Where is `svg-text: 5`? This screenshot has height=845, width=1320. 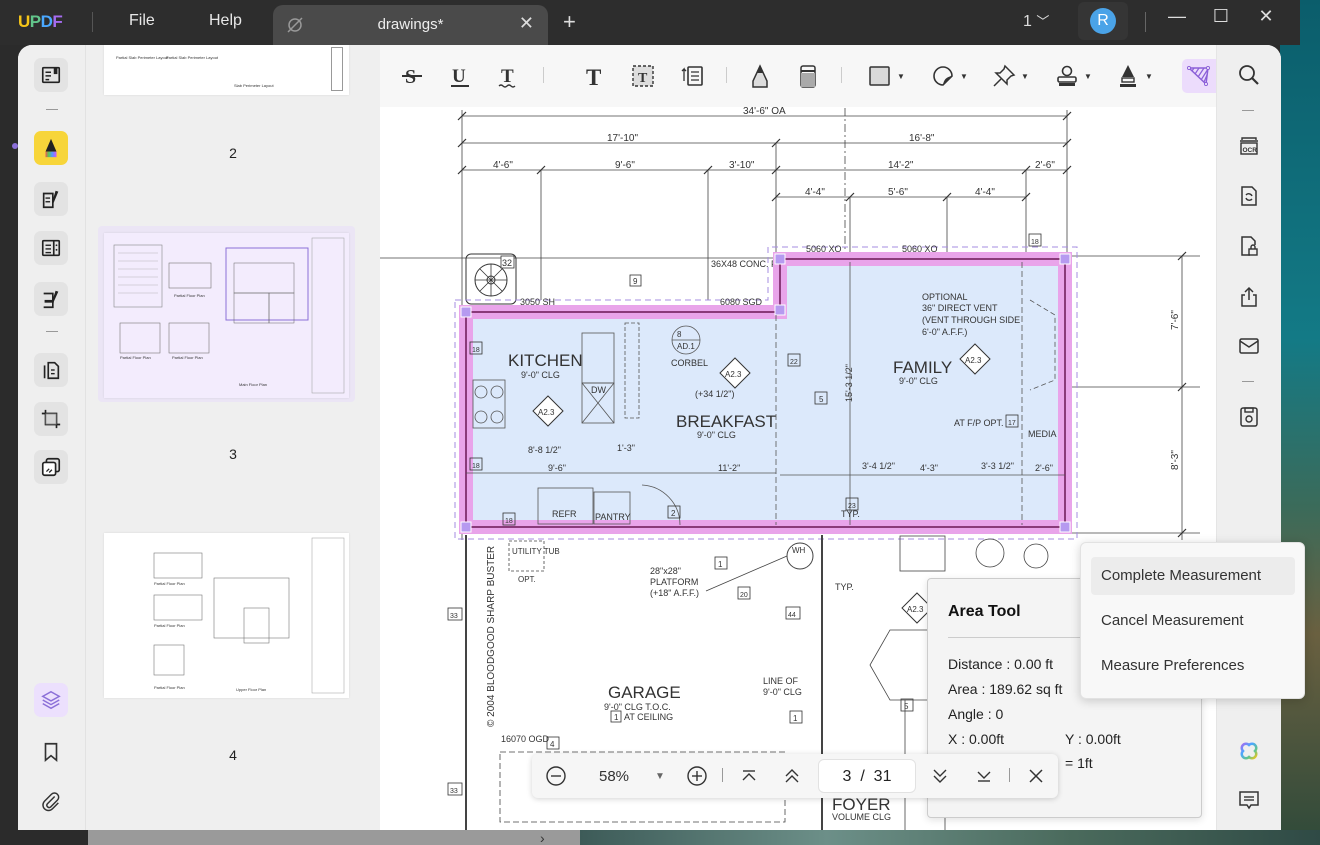
svg-text: 5 is located at coordinates (821, 399).